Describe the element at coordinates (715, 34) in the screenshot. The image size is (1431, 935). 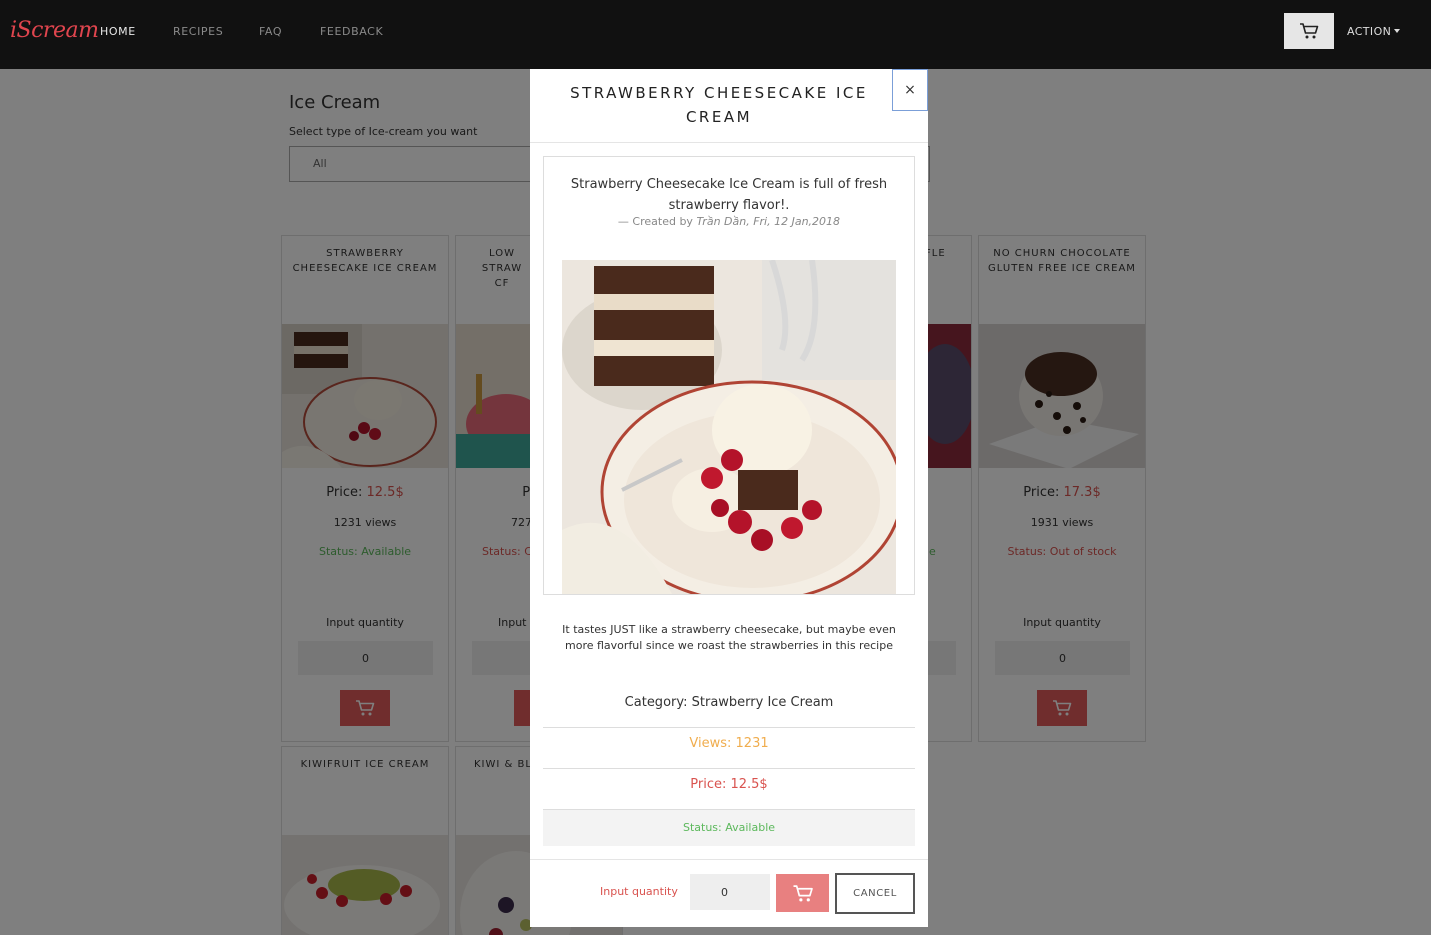
I see `navbar: iScream HOME RECIPES FAQ FEEDBACK ACTION` at that location.